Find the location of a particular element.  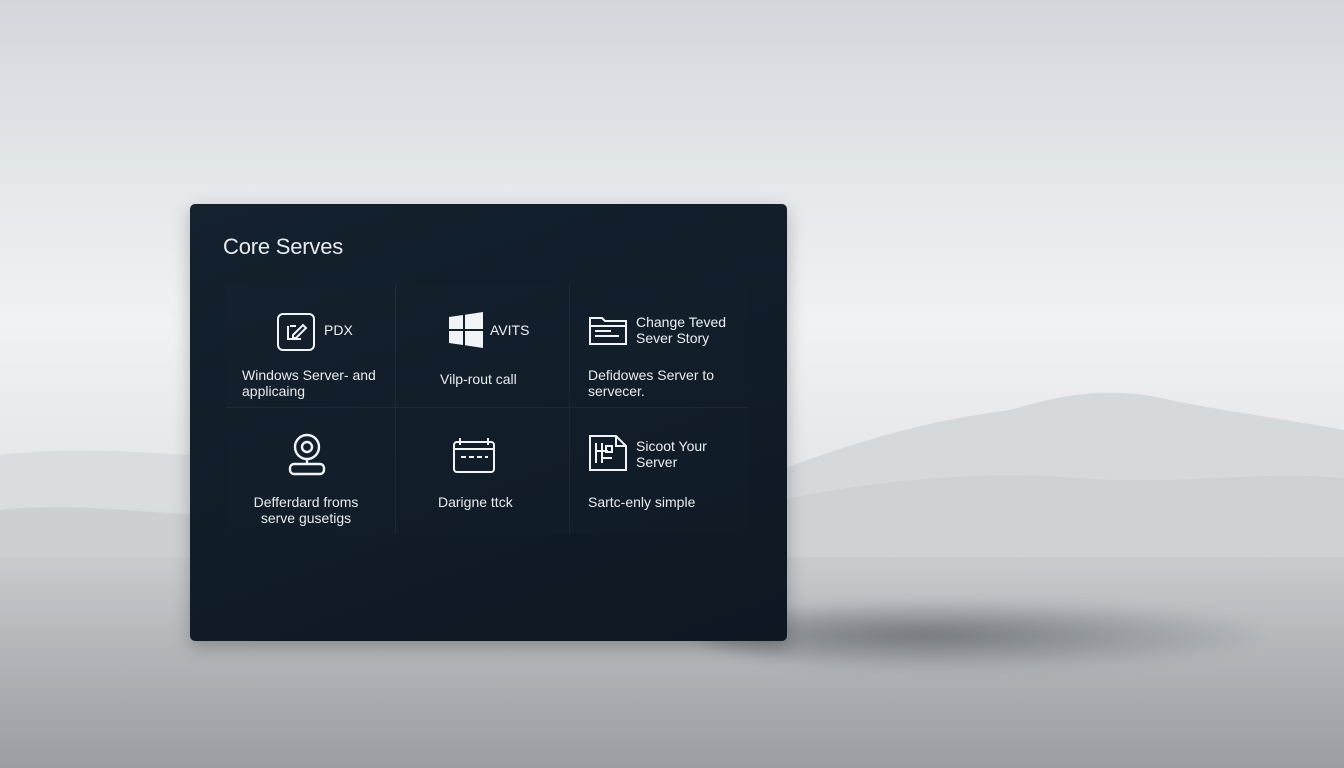

tile-label: PDX is located at coordinates (338, 330).